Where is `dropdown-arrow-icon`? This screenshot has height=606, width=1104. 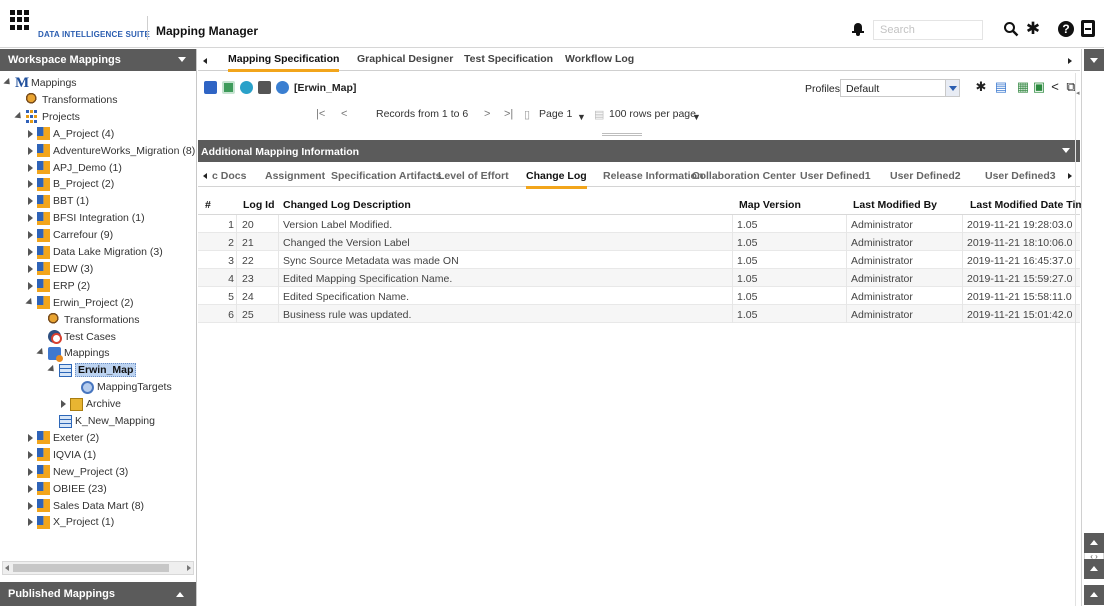 dropdown-arrow-icon is located at coordinates (952, 88).